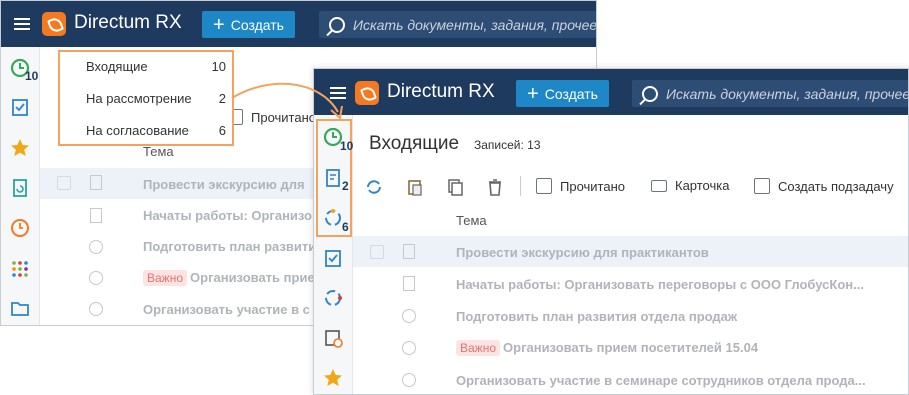 Image resolution: width=909 pixels, height=395 pixels. Describe the element at coordinates (227, 215) in the screenshot. I see `left-row-2: Начаты работы: Организо` at that location.